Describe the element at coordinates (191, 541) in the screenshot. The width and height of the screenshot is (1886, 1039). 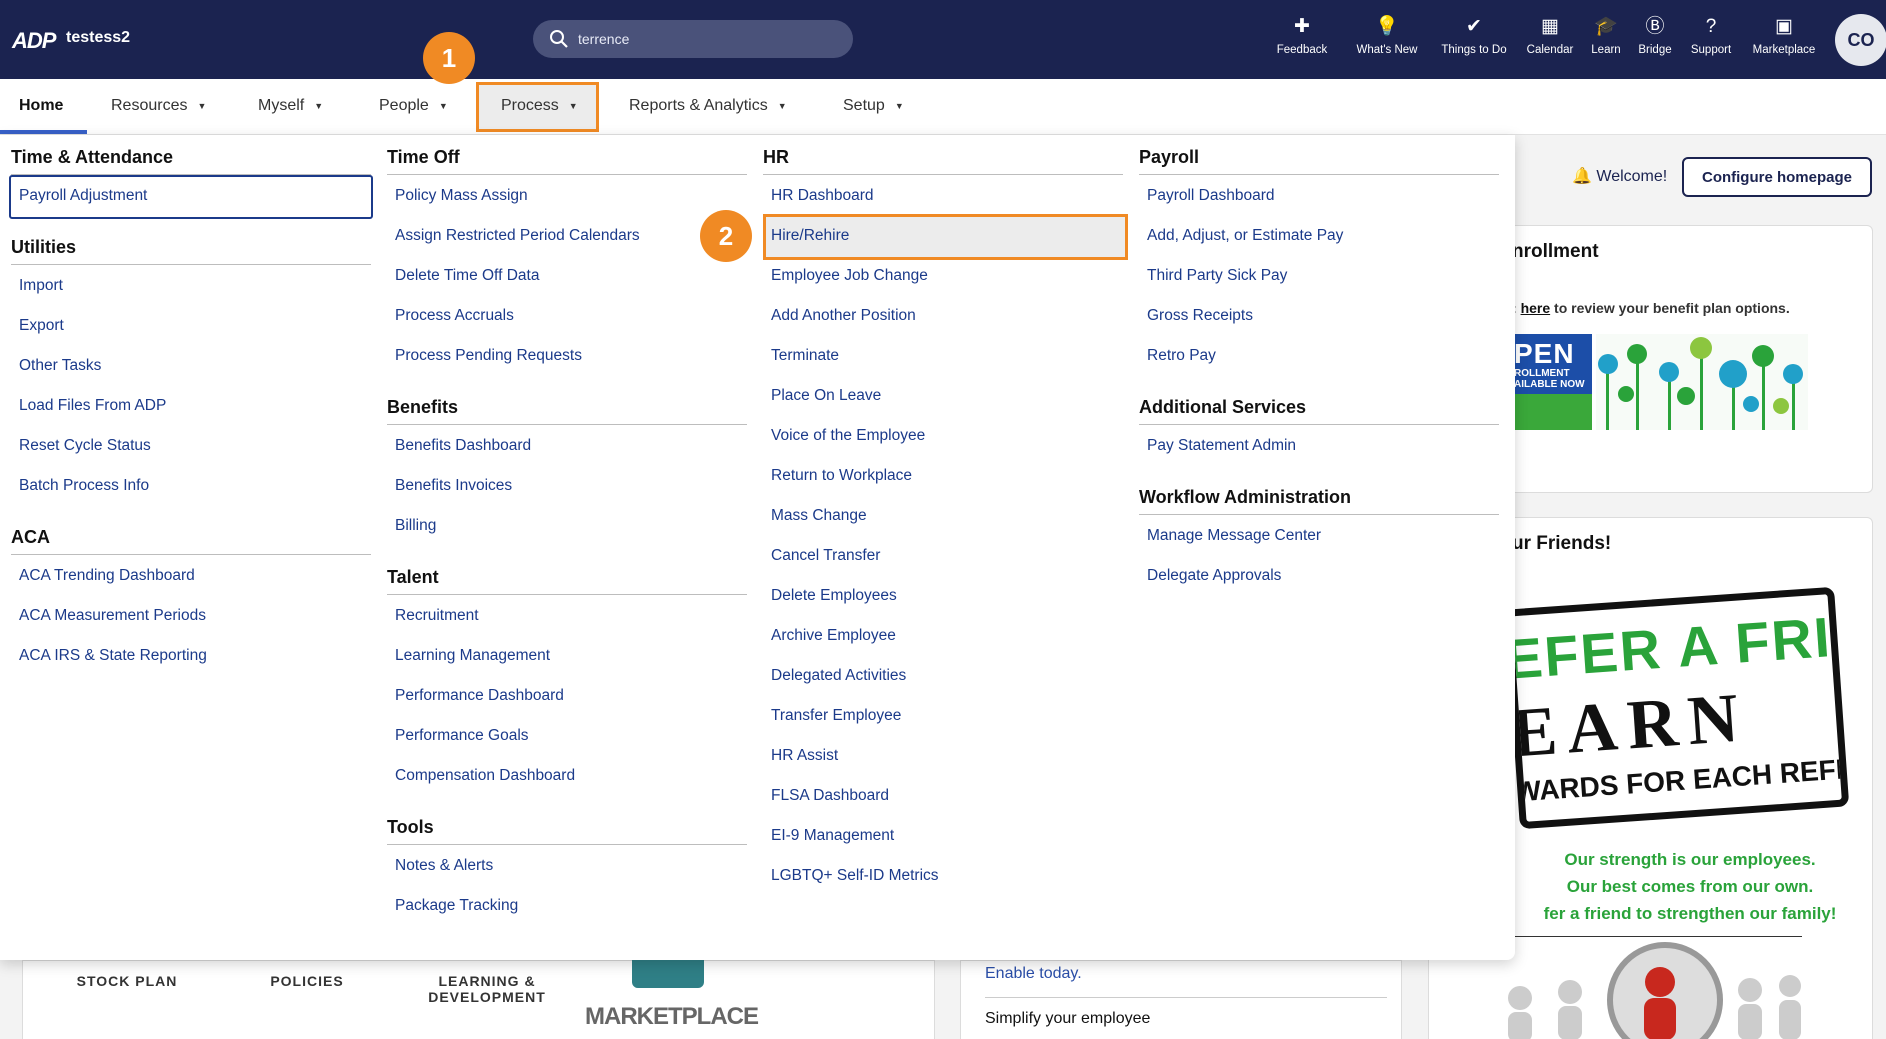
I see `section-aca: ACA` at that location.